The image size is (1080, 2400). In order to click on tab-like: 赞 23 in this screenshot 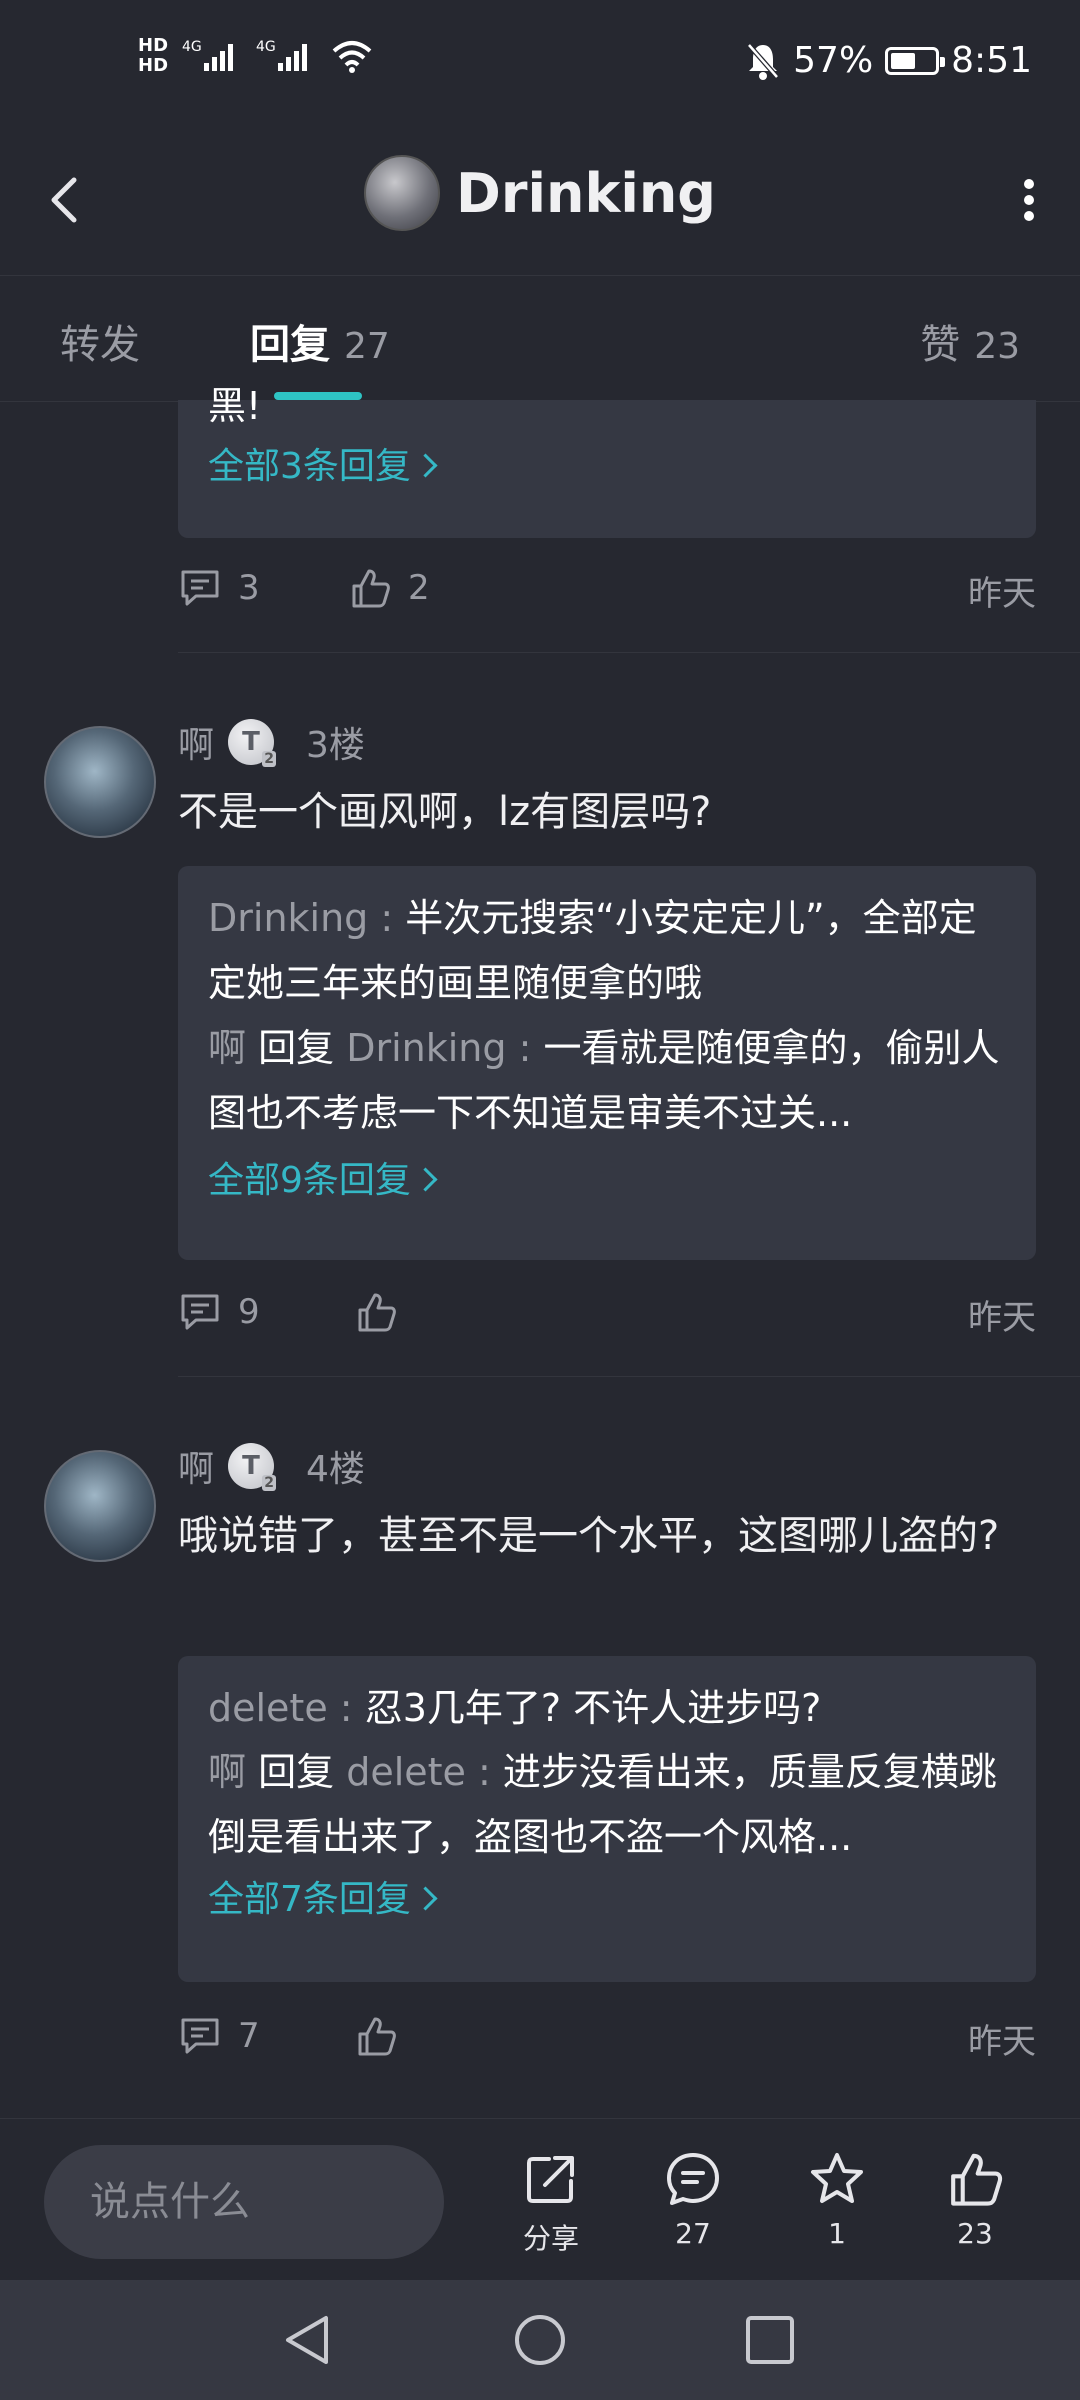, I will do `click(970, 341)`.